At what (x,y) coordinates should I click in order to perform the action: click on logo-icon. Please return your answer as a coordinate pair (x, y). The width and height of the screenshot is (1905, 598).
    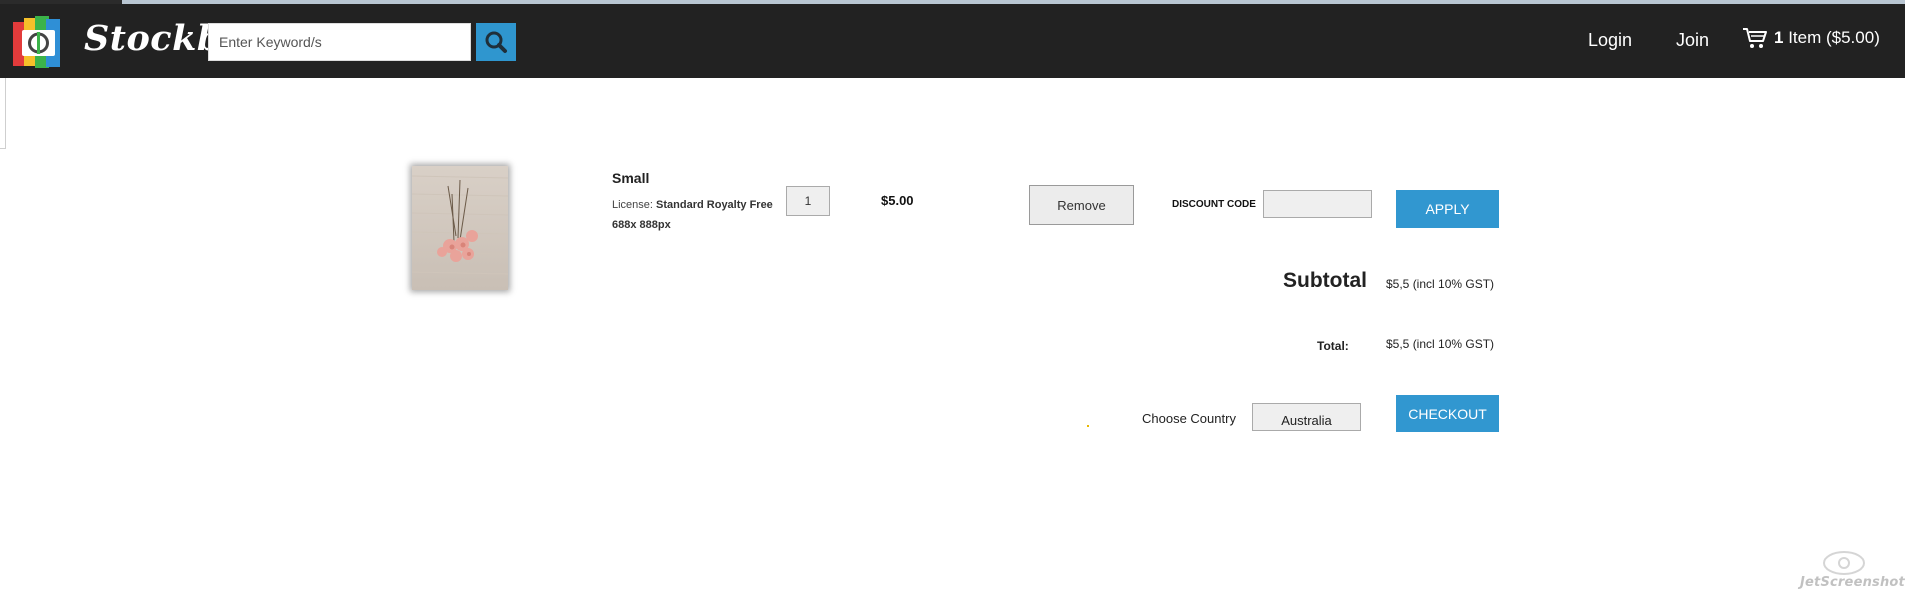
    Looking at the image, I should click on (41, 43).